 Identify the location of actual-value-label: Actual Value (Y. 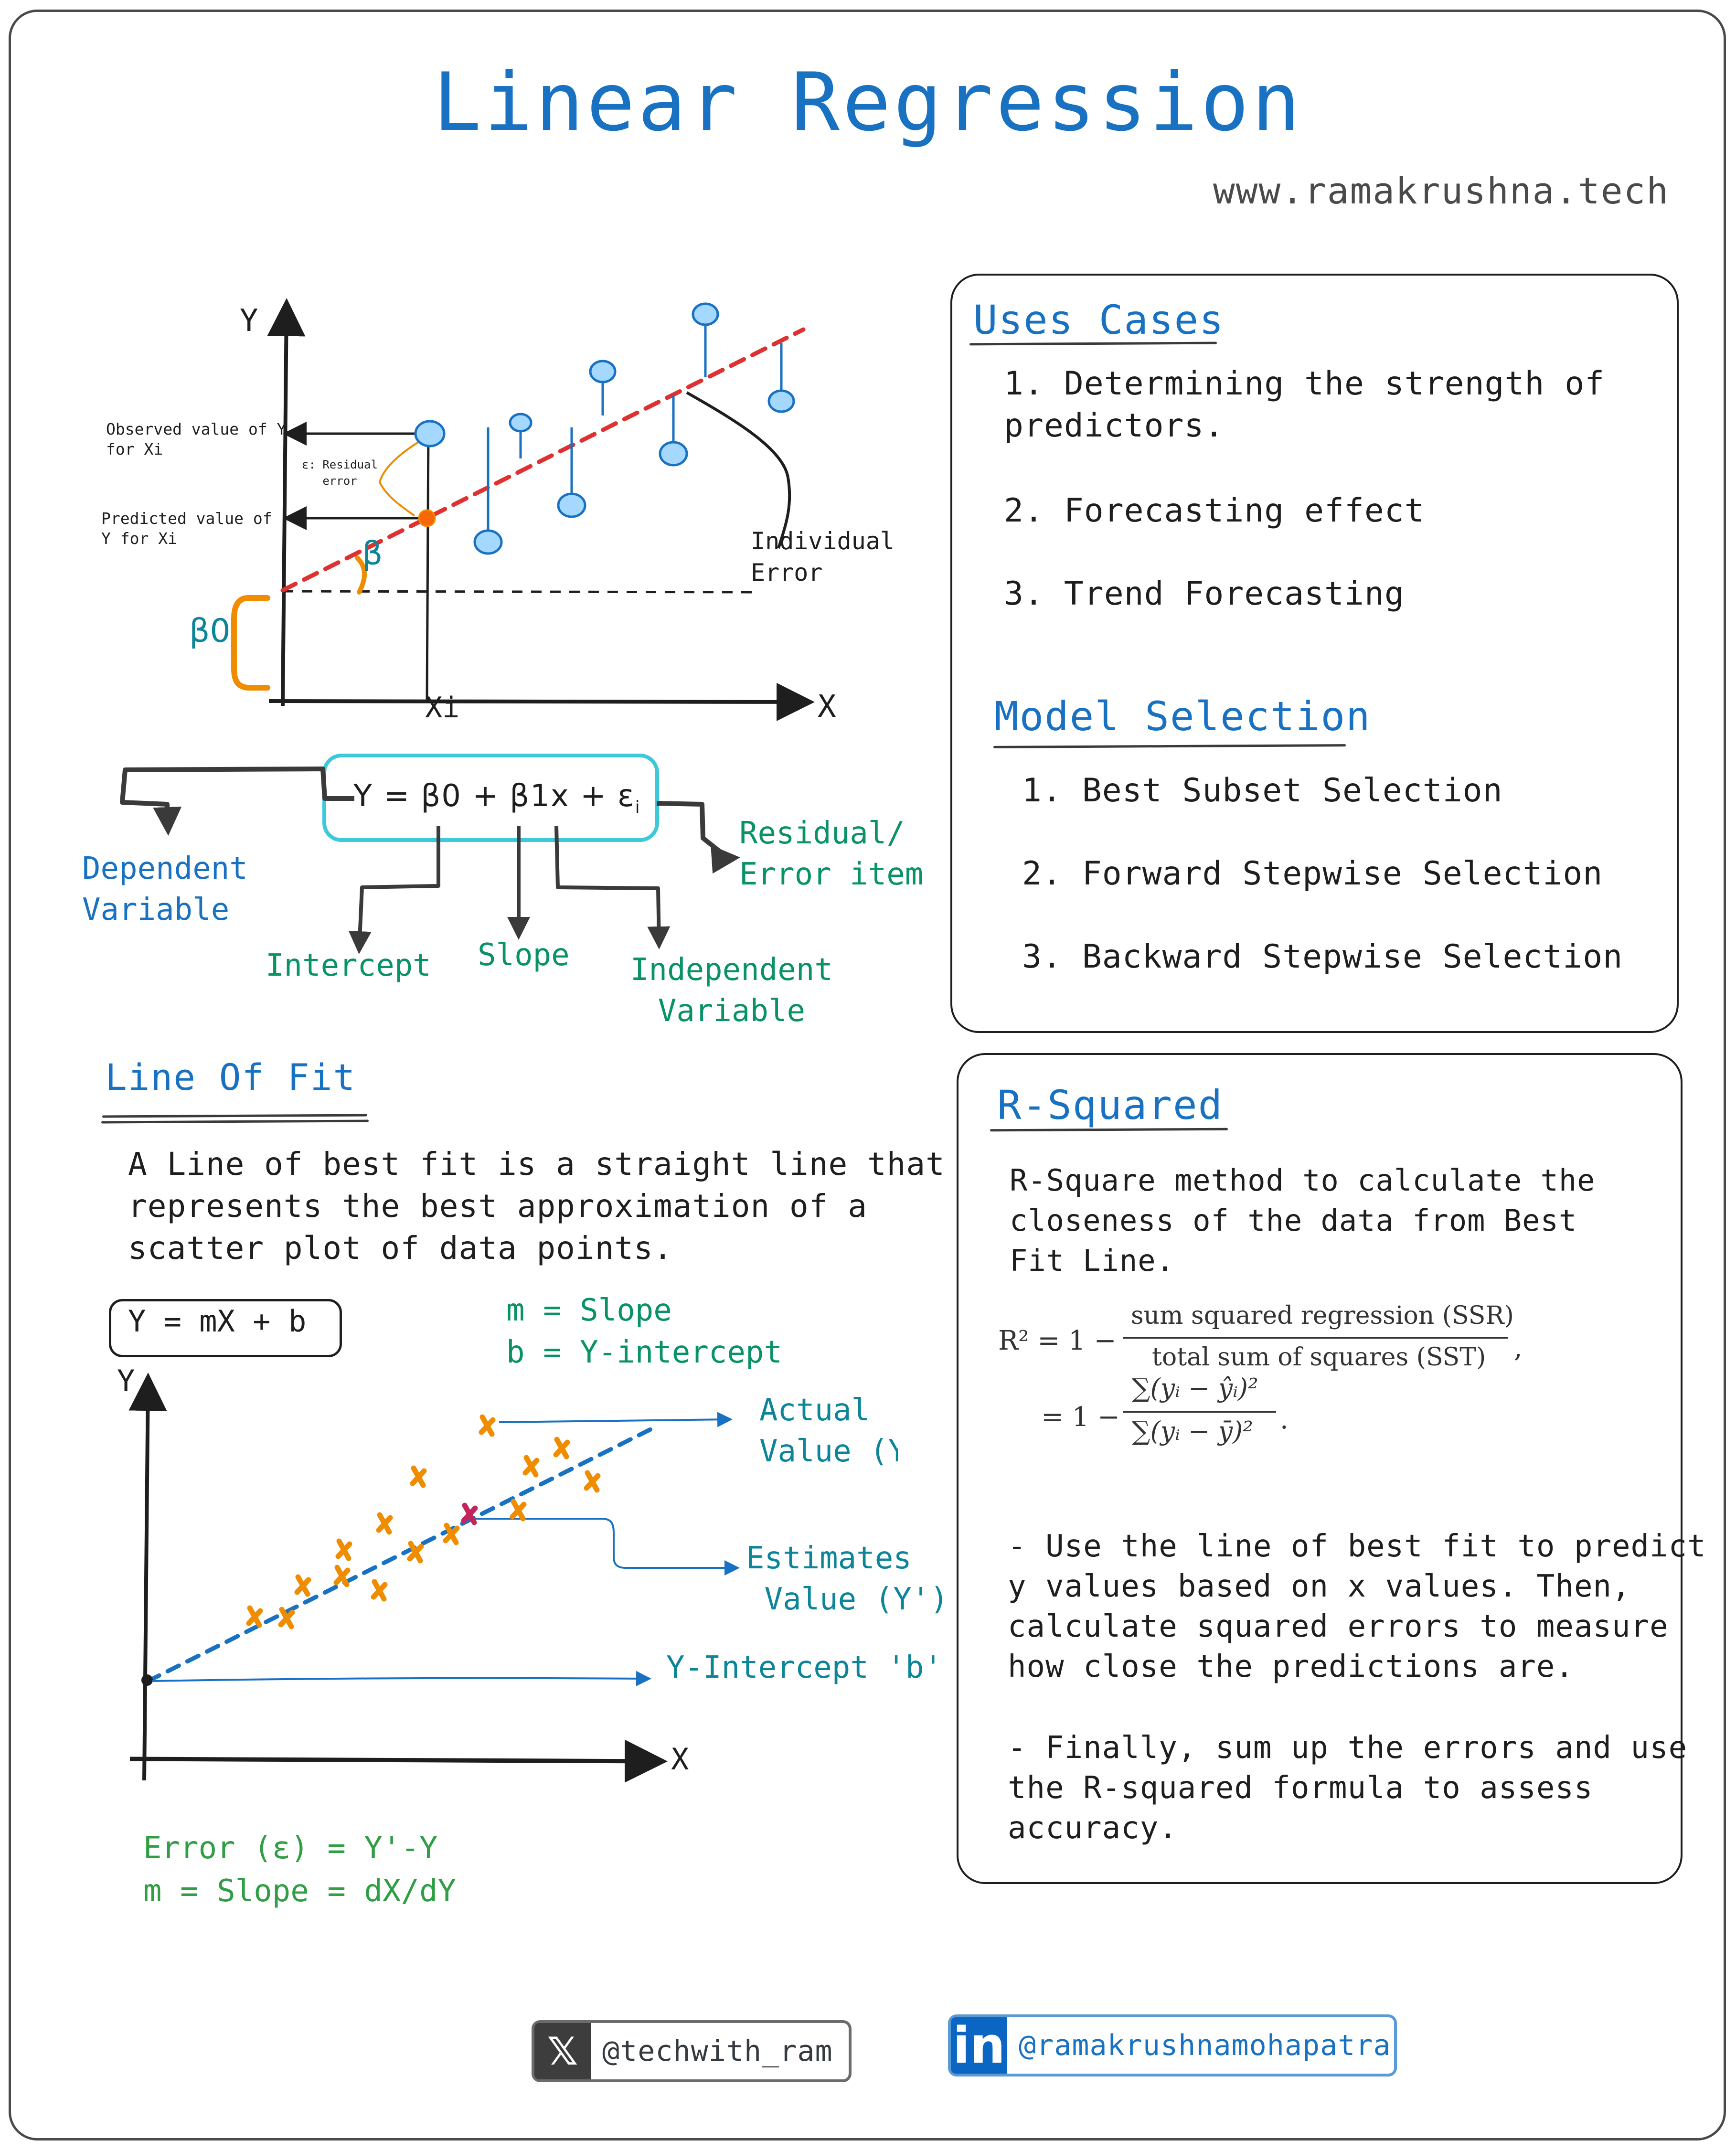
(828, 1431).